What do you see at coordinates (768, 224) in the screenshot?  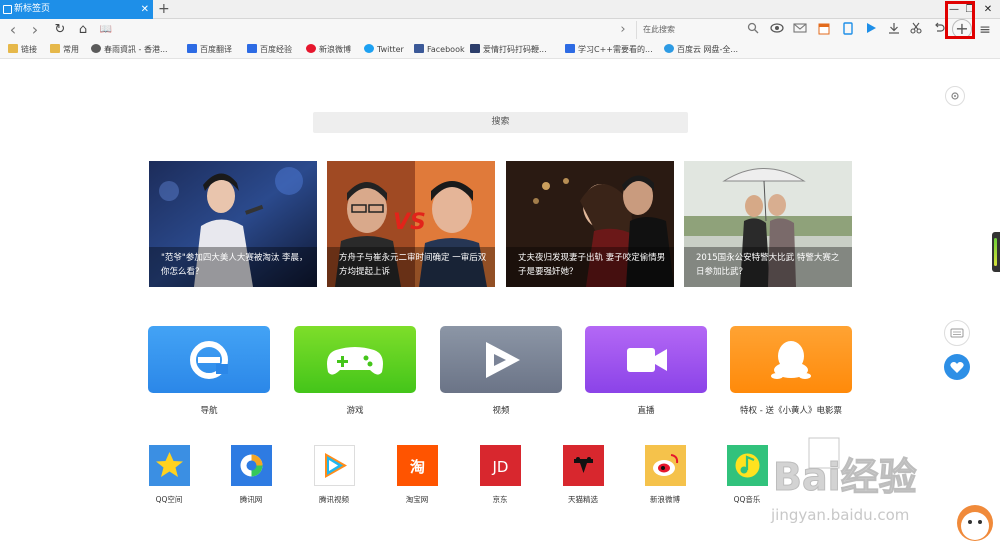 I see `news-card: 2015国永公安特警大比武 特警大赛之日参加比武？` at bounding box center [768, 224].